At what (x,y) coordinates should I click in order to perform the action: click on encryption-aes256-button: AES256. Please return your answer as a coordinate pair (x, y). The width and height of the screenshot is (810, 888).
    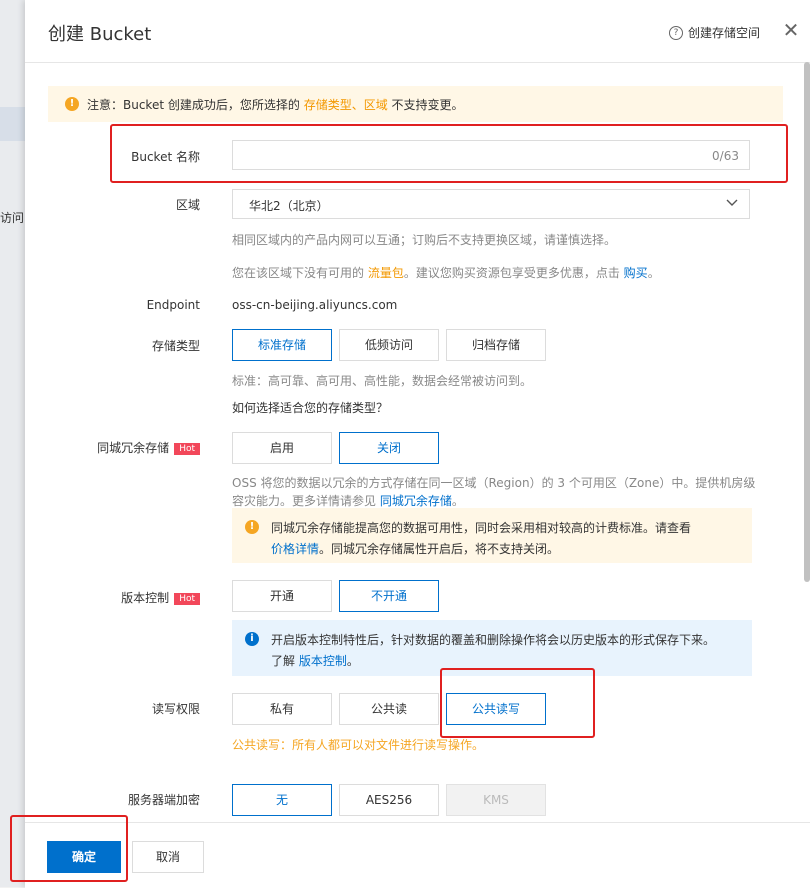
    Looking at the image, I should click on (389, 800).